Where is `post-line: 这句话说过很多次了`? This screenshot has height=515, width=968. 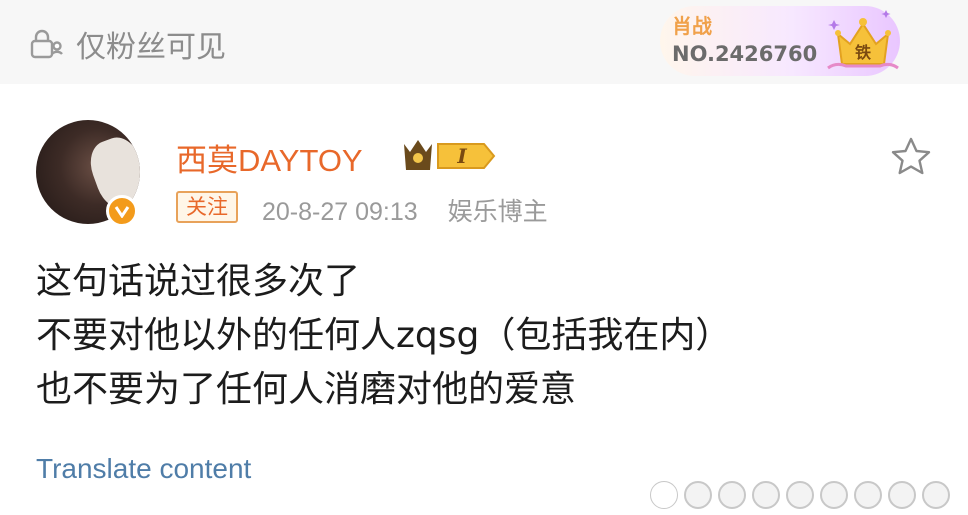 post-line: 这句话说过很多次了 is located at coordinates (198, 281).